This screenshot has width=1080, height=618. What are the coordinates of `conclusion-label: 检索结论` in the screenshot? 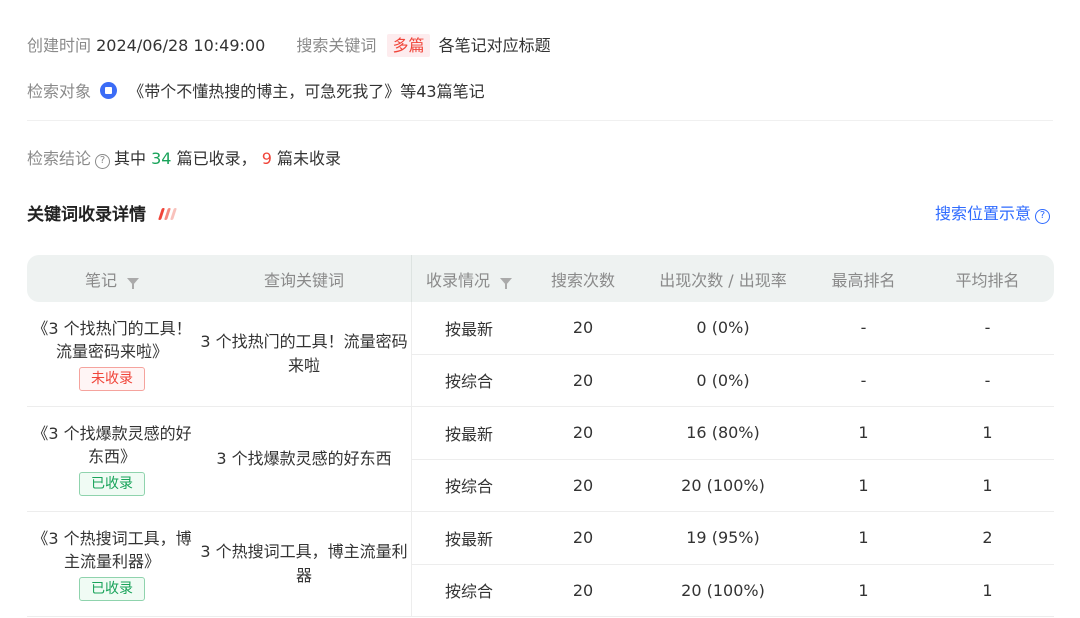 It's located at (59, 158).